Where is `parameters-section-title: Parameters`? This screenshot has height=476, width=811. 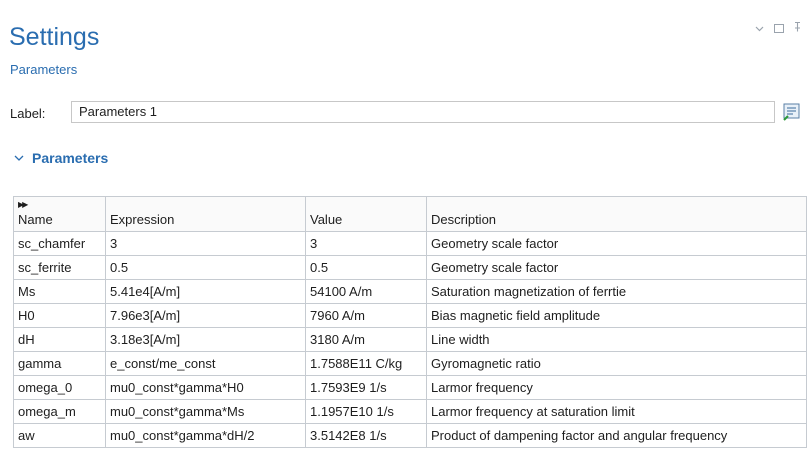 parameters-section-title: Parameters is located at coordinates (70, 158).